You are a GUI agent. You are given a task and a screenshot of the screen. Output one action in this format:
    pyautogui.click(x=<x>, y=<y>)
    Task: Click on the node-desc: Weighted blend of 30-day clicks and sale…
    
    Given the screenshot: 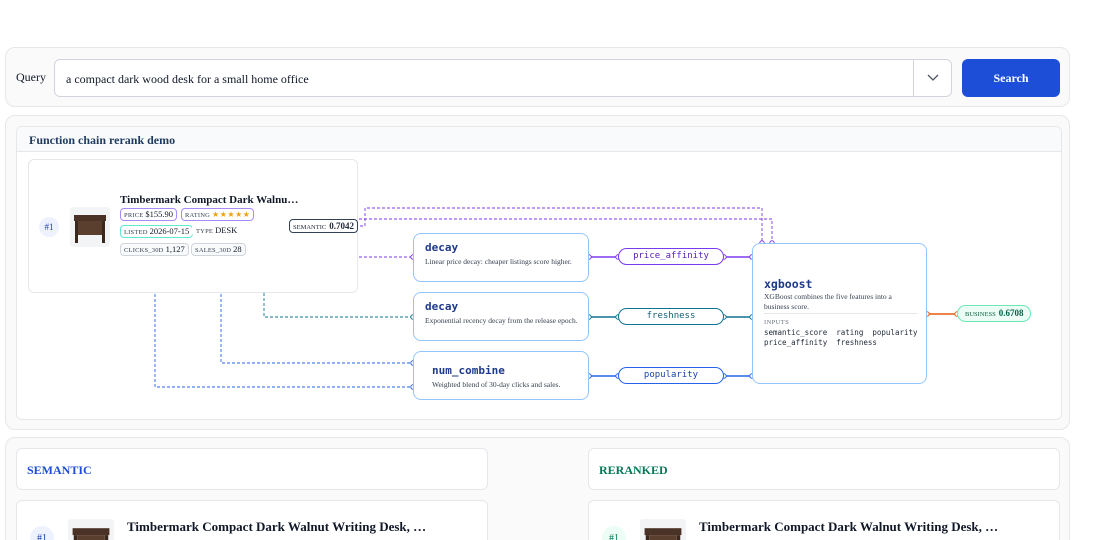 What is the action you would take?
    pyautogui.click(x=496, y=384)
    